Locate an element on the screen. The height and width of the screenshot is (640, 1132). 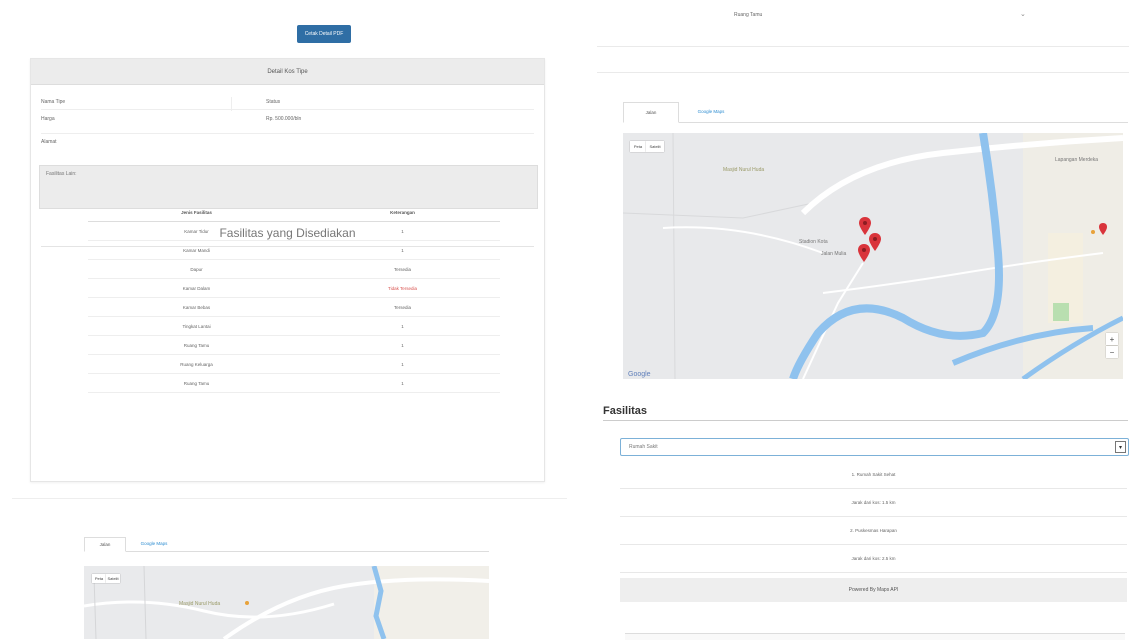
svg-text: Google is located at coordinates (639, 374).